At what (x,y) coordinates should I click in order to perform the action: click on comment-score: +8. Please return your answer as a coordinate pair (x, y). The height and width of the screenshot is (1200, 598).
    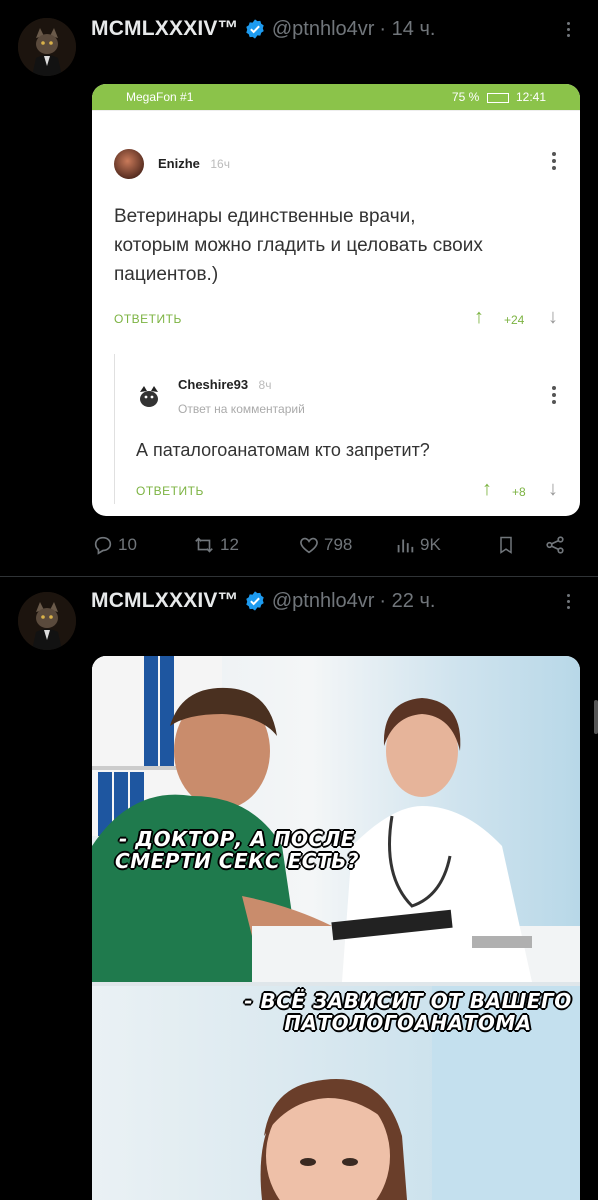
    Looking at the image, I should click on (519, 492).